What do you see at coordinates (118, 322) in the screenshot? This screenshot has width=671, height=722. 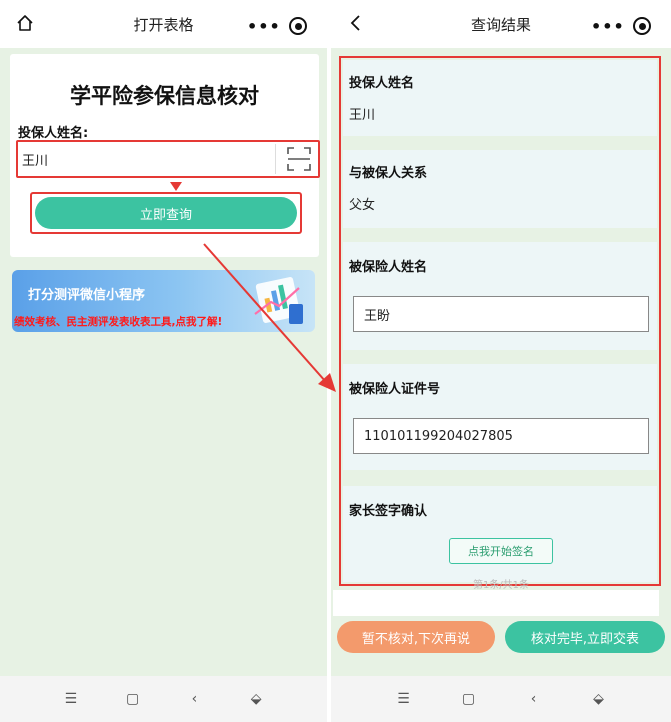 I see `banner-subtitle: 绩效考核、民主测评发表收表工具,点我了解!` at bounding box center [118, 322].